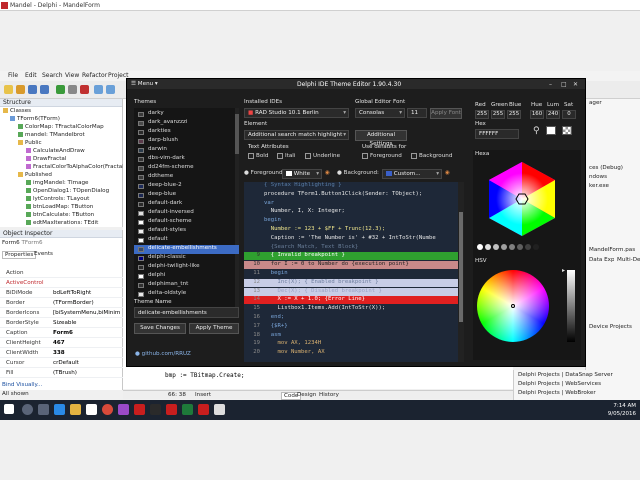 Image resolution: width=640 pixels, height=480 pixels. What do you see at coordinates (61, 128) in the screenshot?
I see `tree-item: ColorMap: TFractalColorMap` at bounding box center [61, 128].